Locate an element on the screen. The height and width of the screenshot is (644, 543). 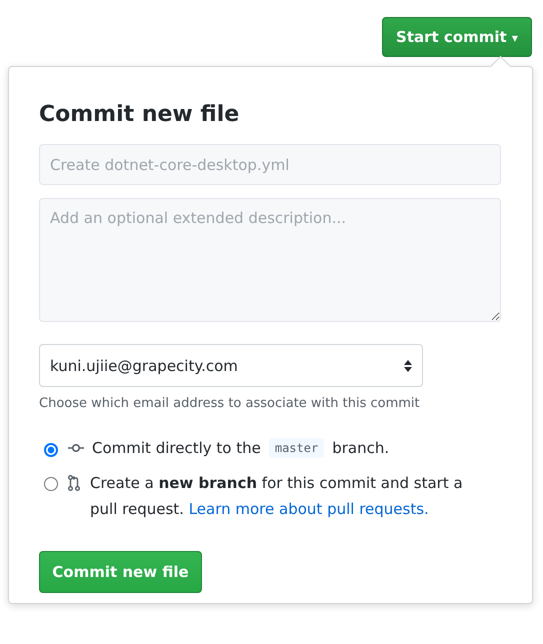
option-text: Commit directly to the is located at coordinates (176, 448).